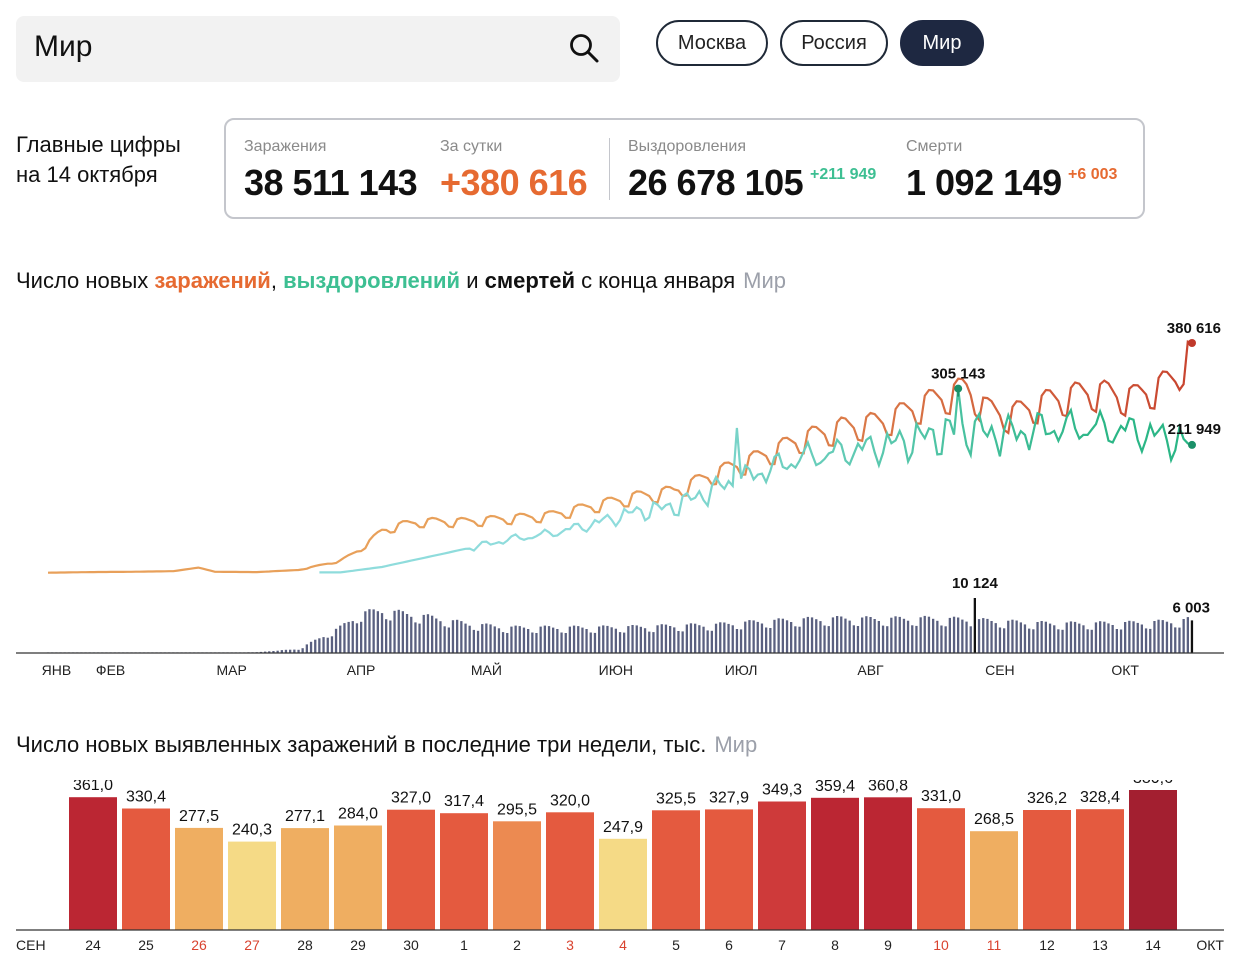 The image size is (1242, 960). Describe the element at coordinates (318, 49) in the screenshot. I see `search-box: Мир` at that location.